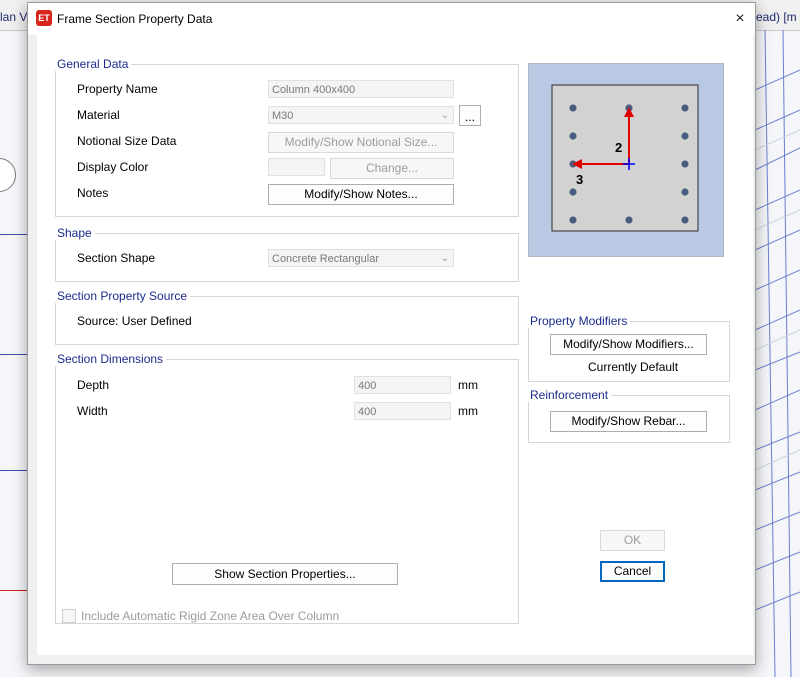 This screenshot has height=677, width=800. I want to click on background-3d-model-view, so click(777, 353).